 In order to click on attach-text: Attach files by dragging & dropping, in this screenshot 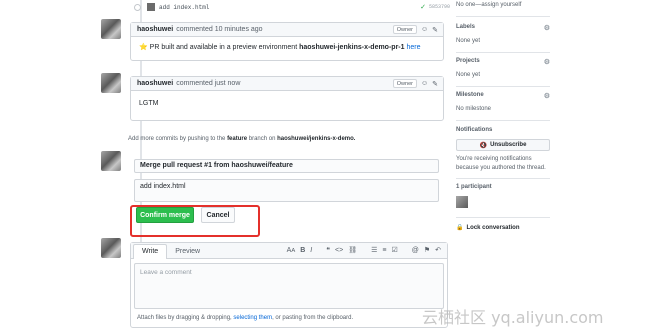, I will do `click(184, 318)`.